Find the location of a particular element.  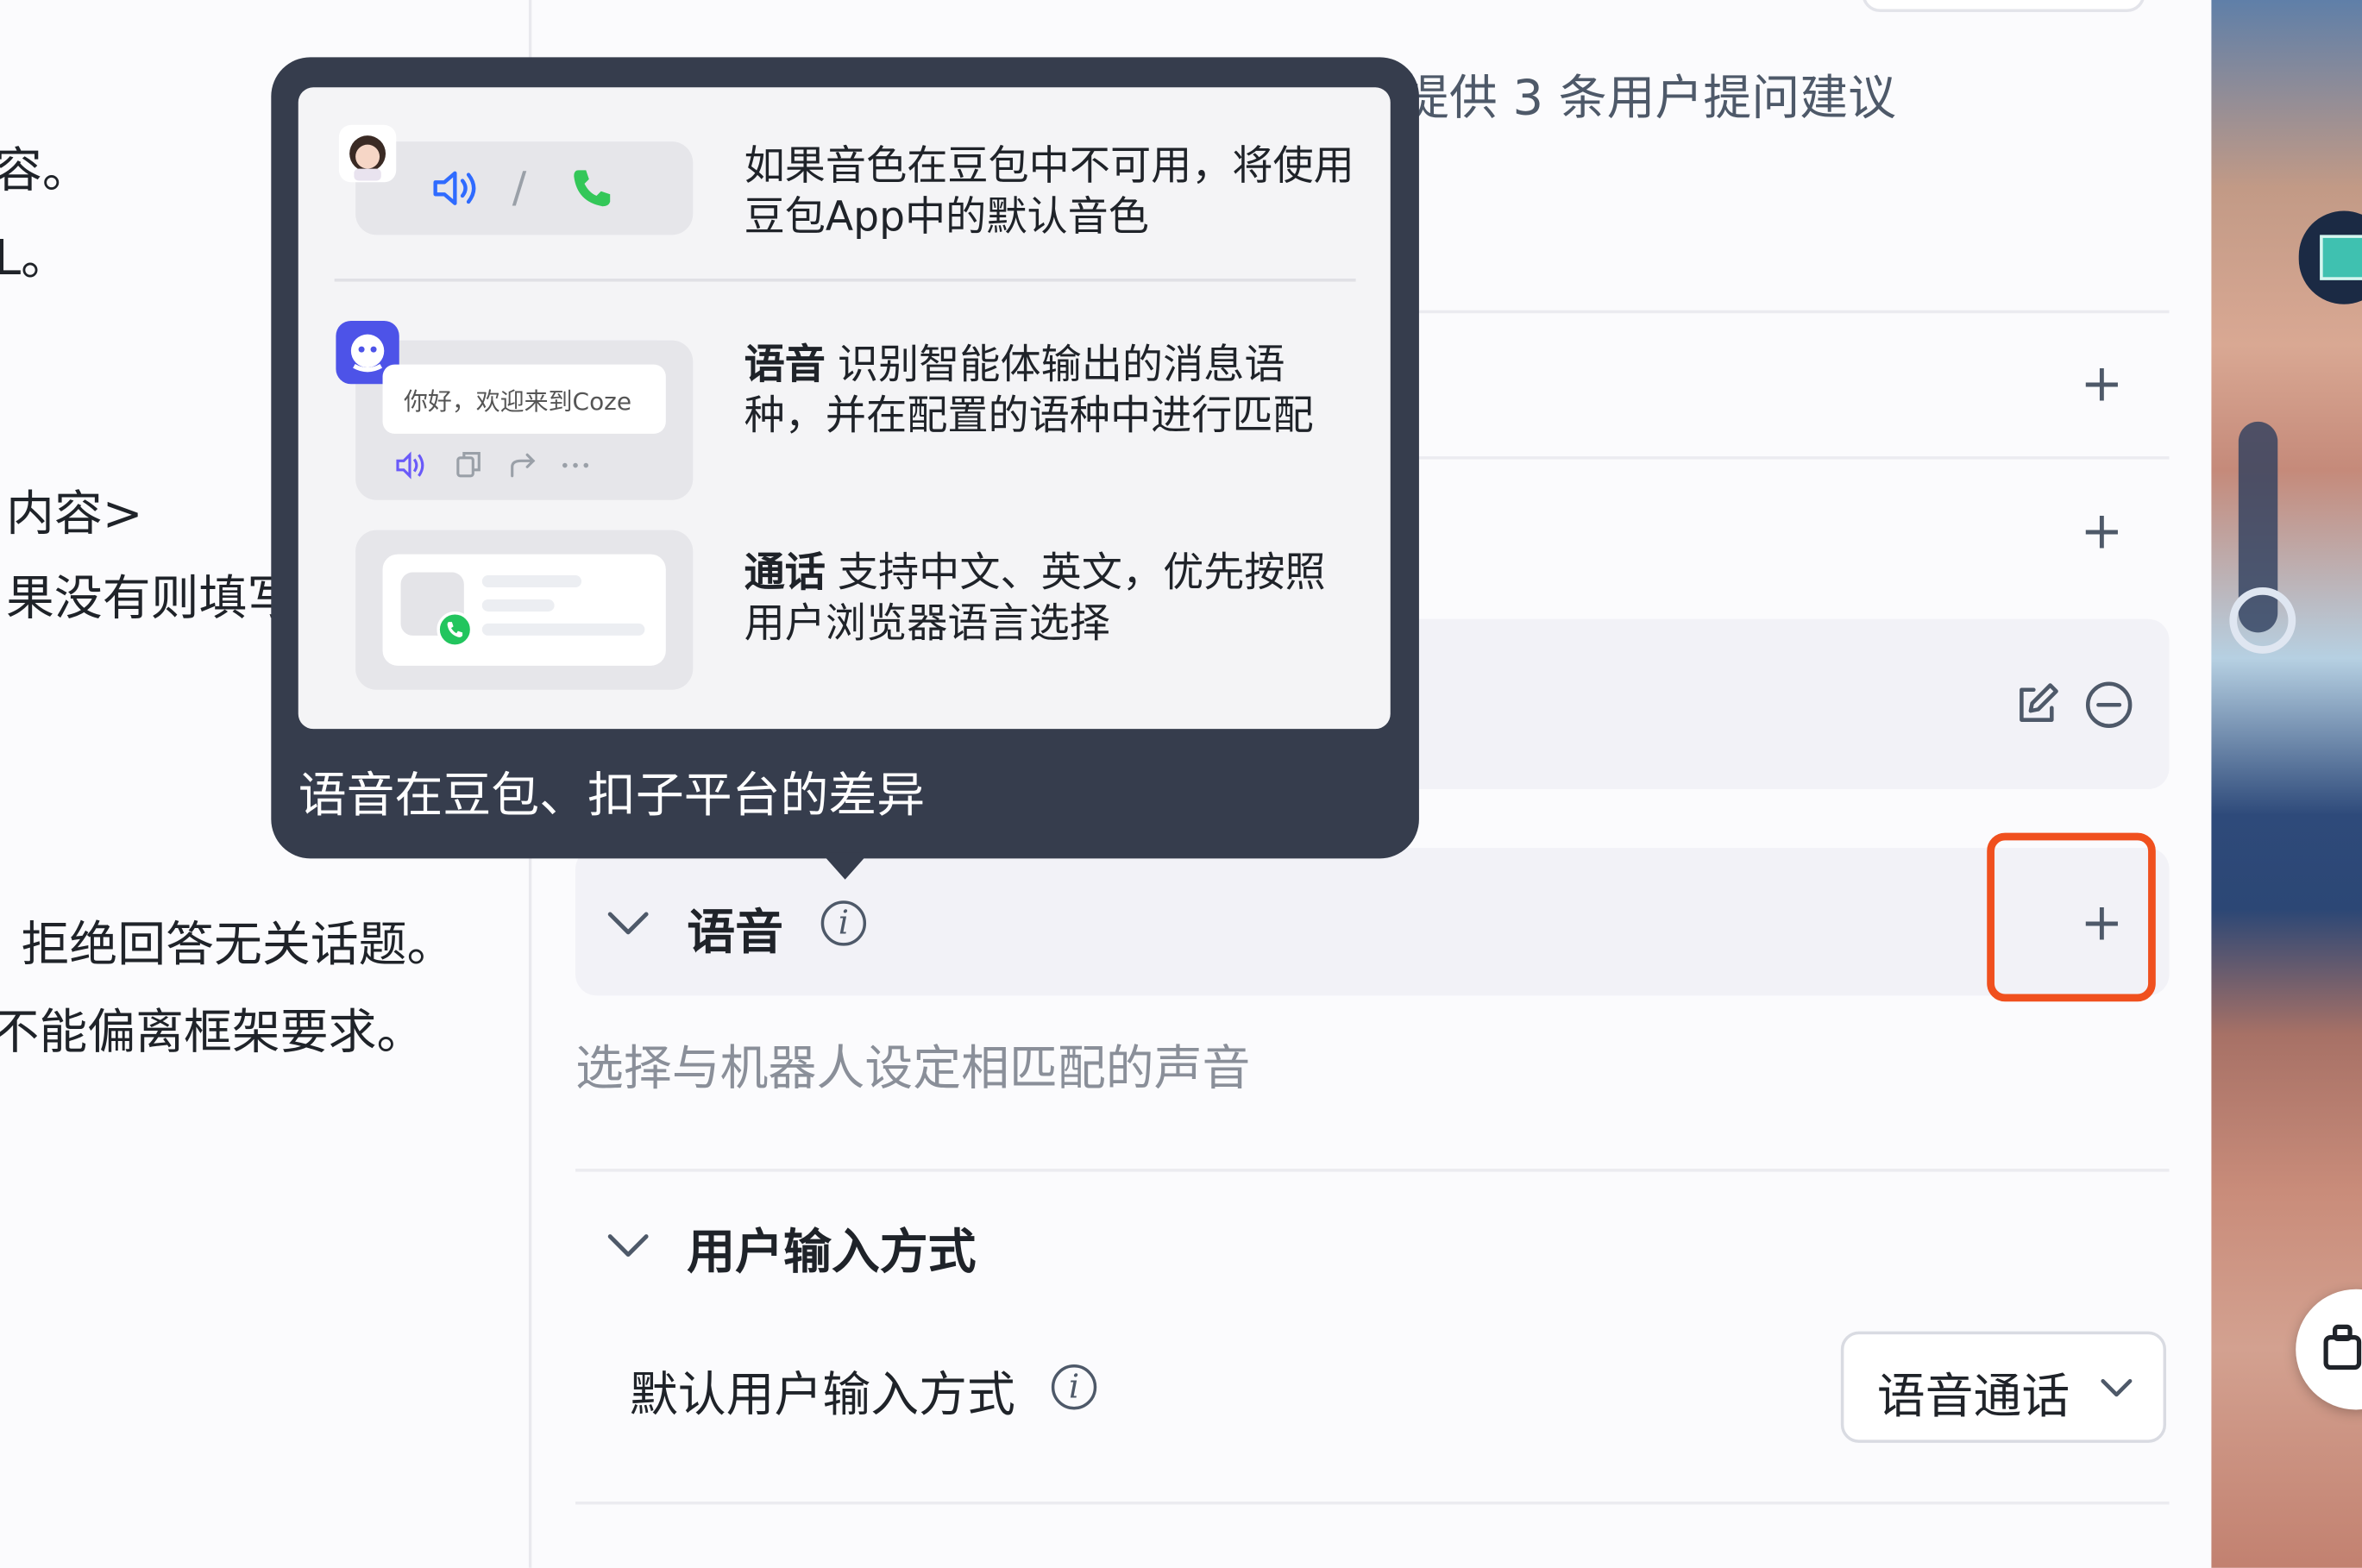

wallpaper-app-screen is located at coordinates (2341, 257).